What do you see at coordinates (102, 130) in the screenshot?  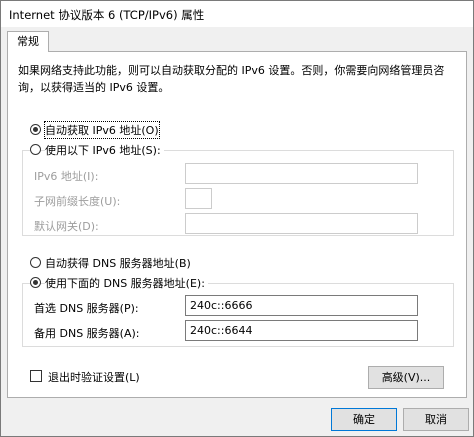 I see `ip-auto-label: 自动获取 IPv6 地址(O)` at bounding box center [102, 130].